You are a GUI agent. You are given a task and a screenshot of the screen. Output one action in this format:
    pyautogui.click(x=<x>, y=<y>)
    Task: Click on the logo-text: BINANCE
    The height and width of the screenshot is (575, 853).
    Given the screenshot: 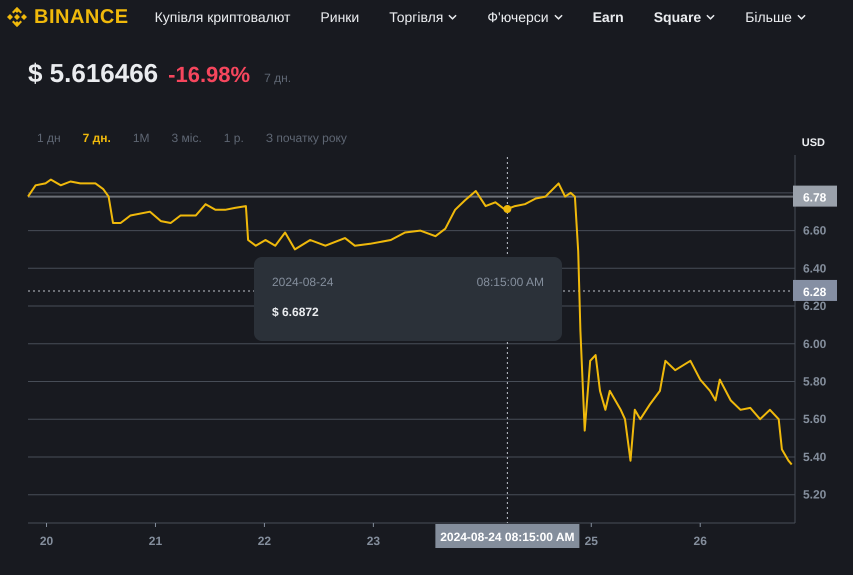 What is the action you would take?
    pyautogui.click(x=81, y=17)
    